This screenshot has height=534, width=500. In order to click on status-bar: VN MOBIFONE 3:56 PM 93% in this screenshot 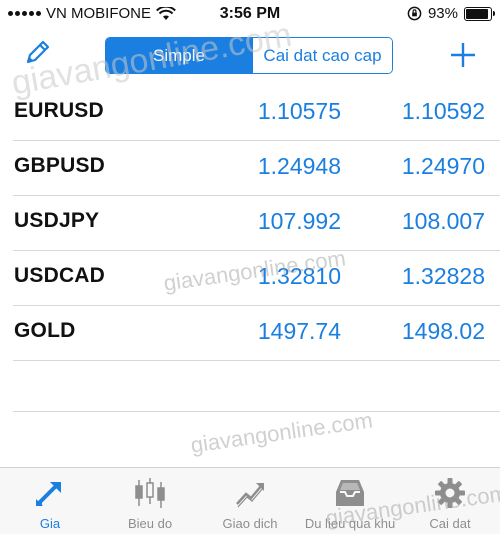, I will do `click(250, 14)`.